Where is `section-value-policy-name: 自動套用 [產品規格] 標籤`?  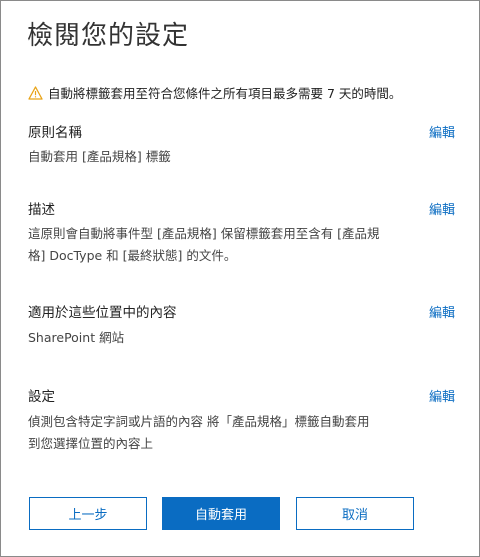 section-value-policy-name: 自動套用 [產品規格] 標籤 is located at coordinates (99, 157).